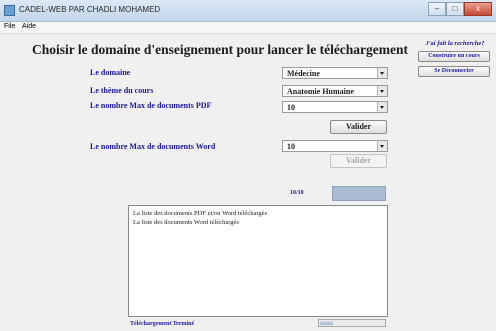 Image resolution: width=496 pixels, height=331 pixels. I want to click on menu-file: File, so click(9, 26).